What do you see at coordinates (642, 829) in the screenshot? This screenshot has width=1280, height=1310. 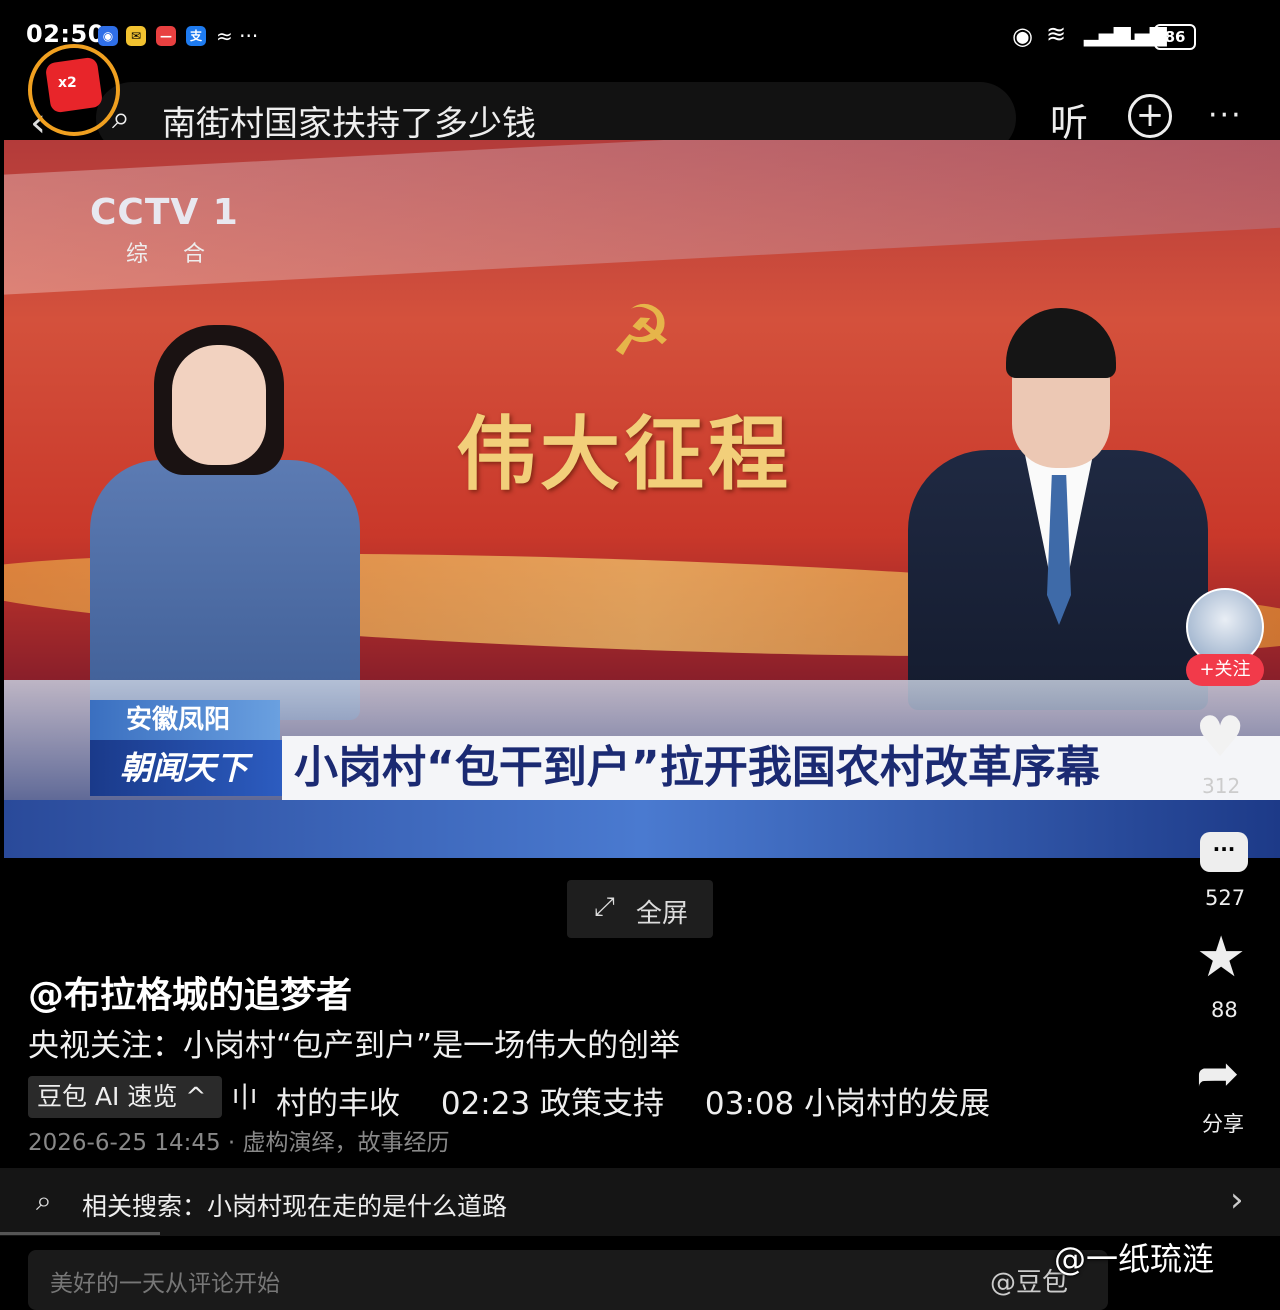 I see `ticker-bar` at bounding box center [642, 829].